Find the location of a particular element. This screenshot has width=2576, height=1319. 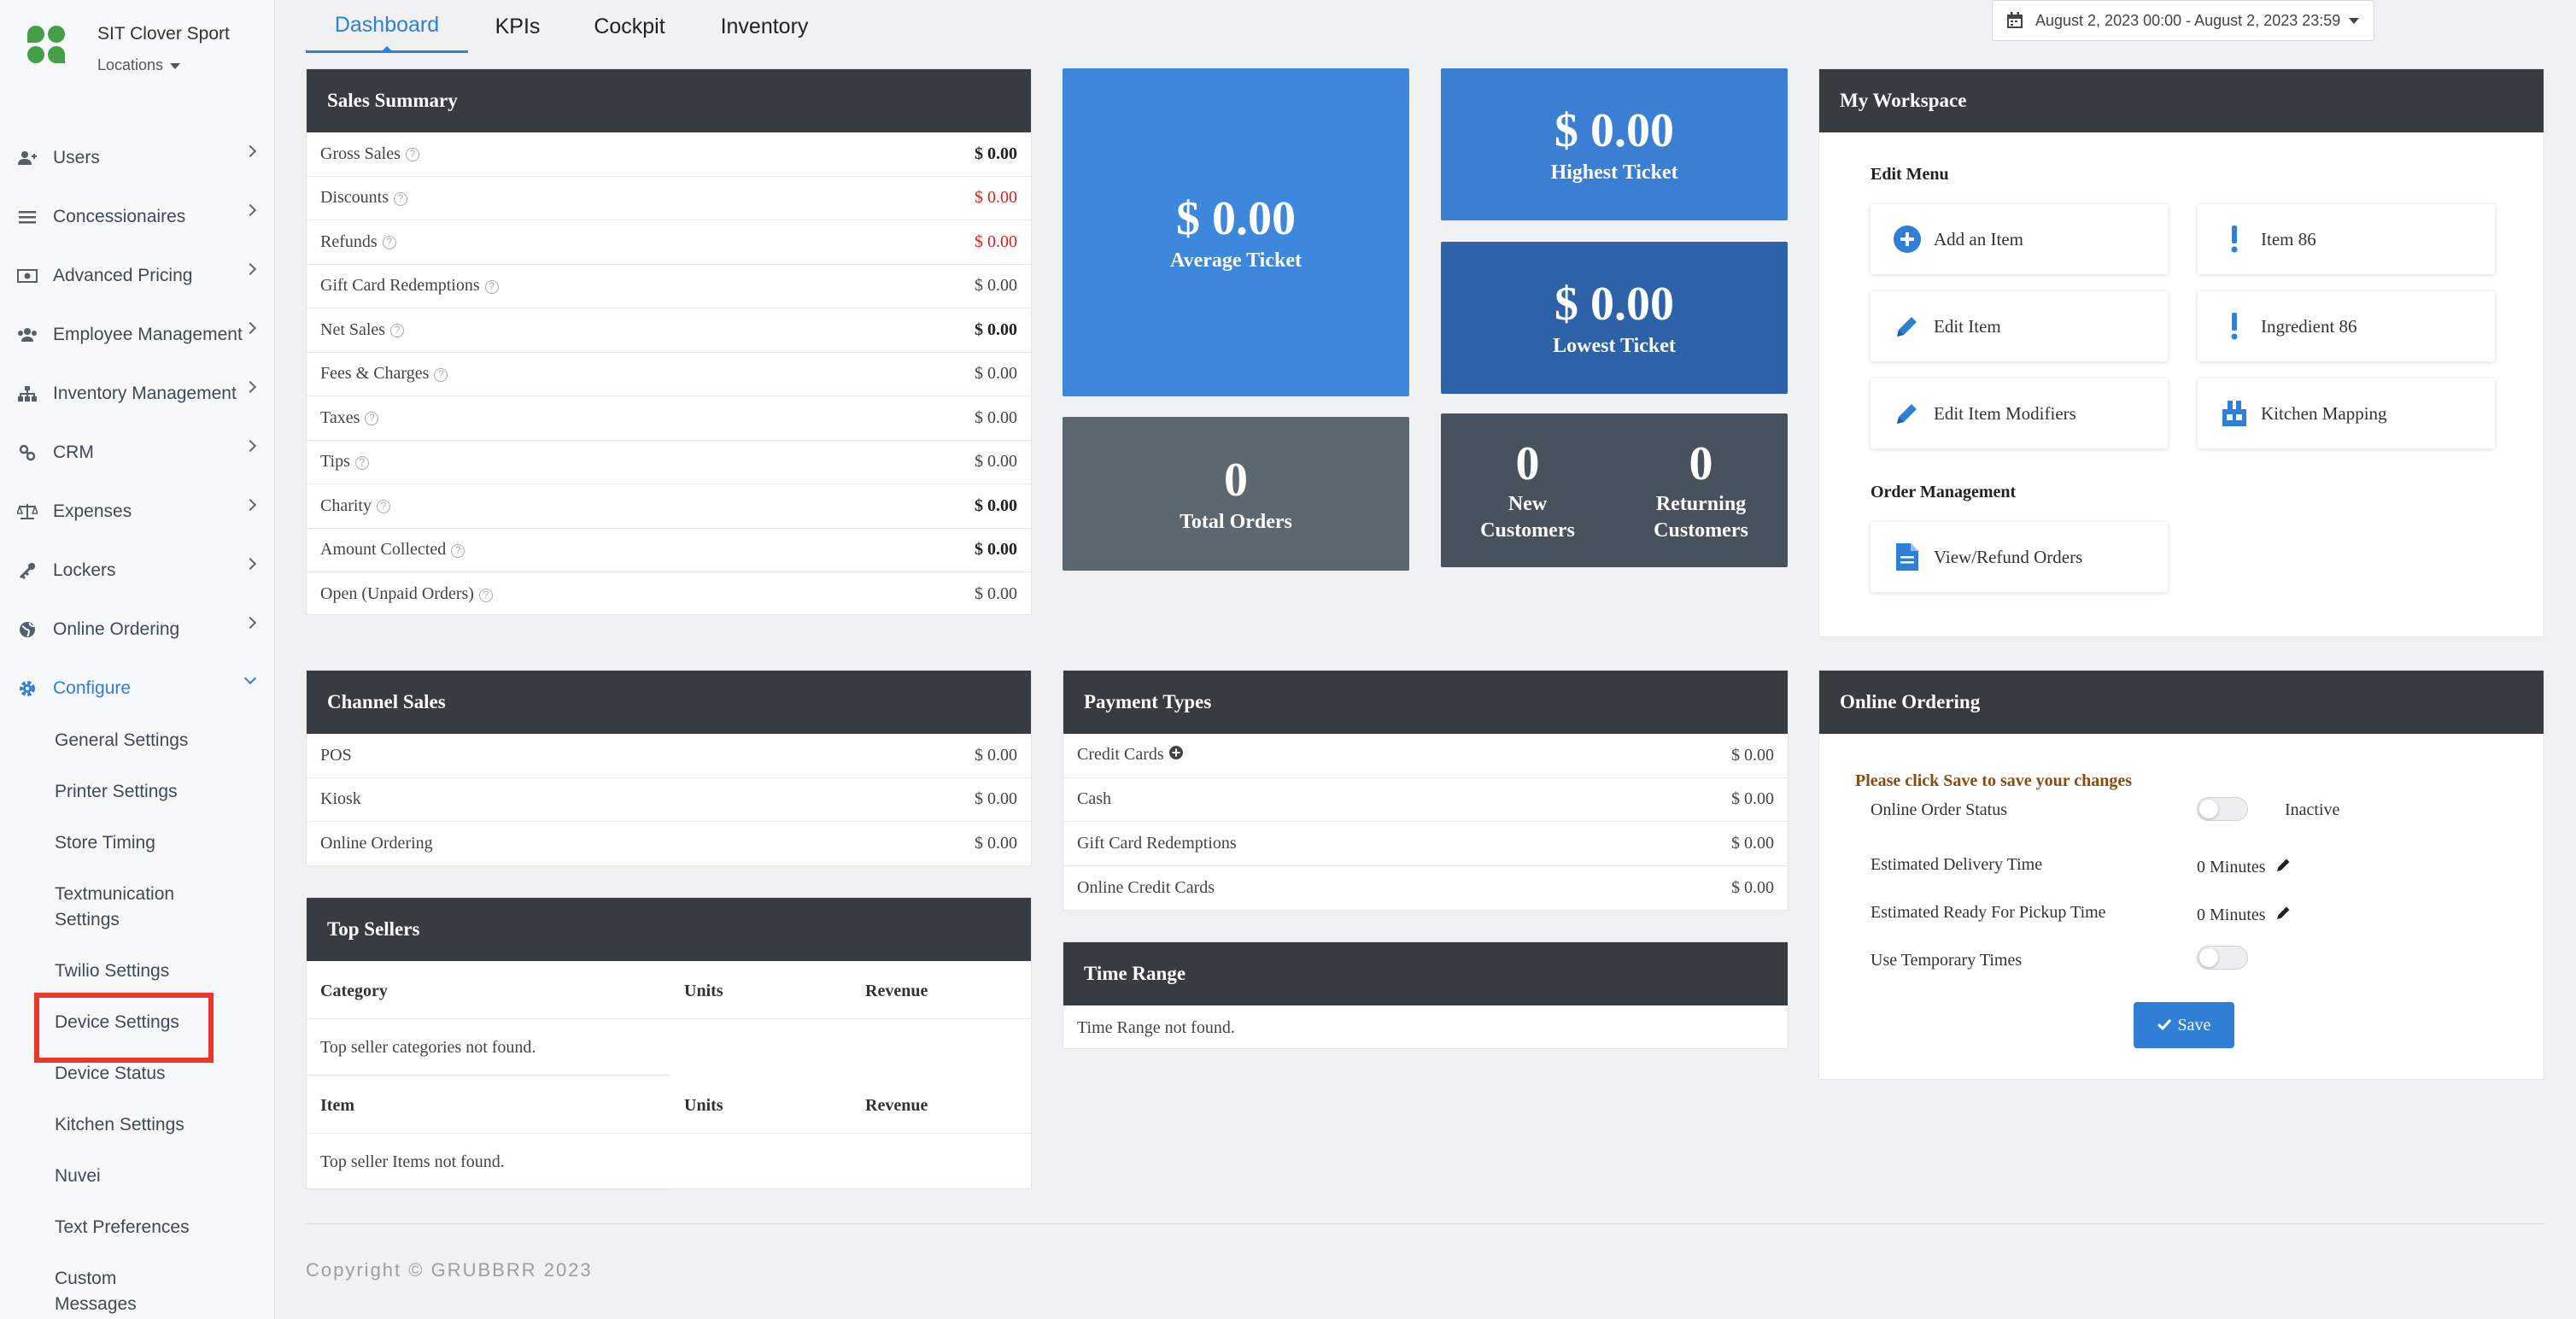

submenu-textmunication-settings: Textmunication Settings is located at coordinates (111, 907).